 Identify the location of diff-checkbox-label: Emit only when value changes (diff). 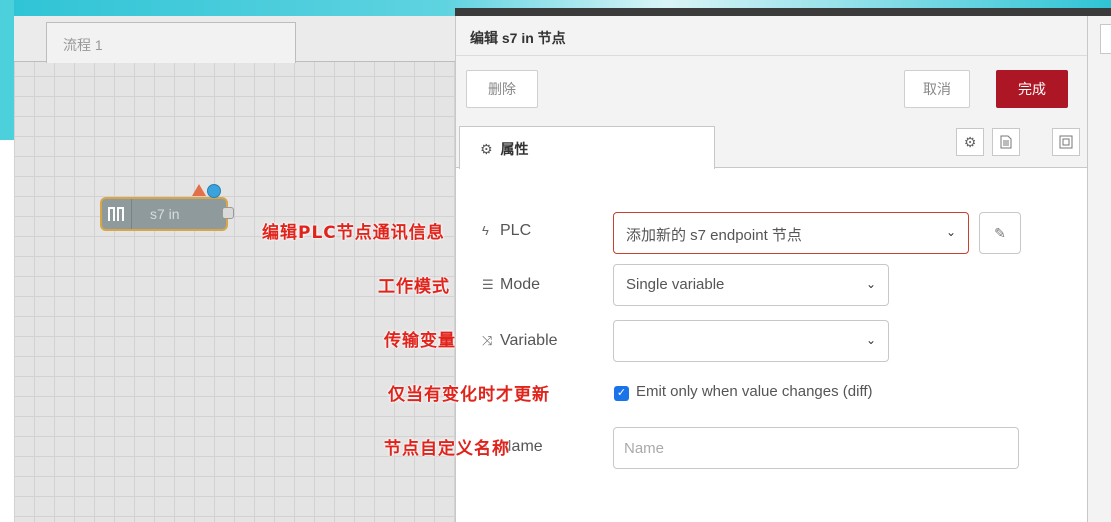
(754, 391).